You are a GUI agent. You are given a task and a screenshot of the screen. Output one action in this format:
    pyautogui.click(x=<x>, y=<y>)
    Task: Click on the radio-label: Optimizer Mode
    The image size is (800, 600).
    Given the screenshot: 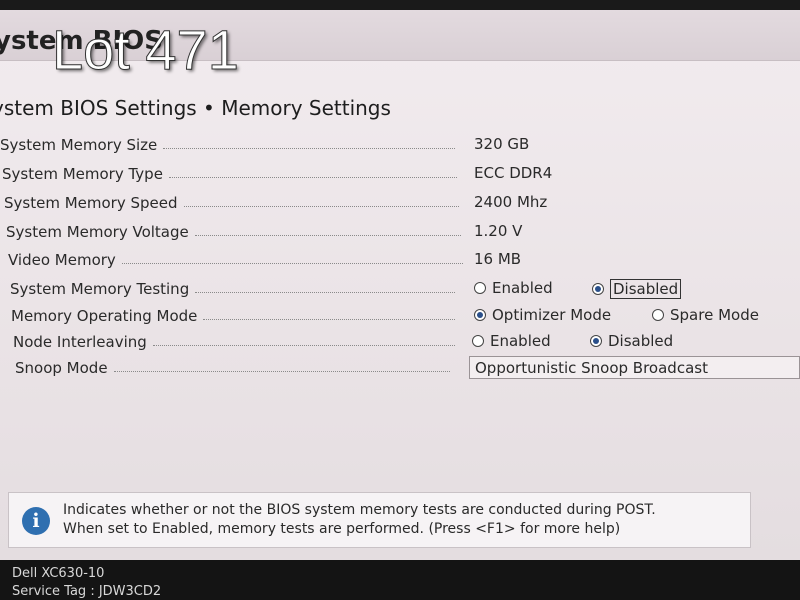 What is the action you would take?
    pyautogui.click(x=552, y=315)
    